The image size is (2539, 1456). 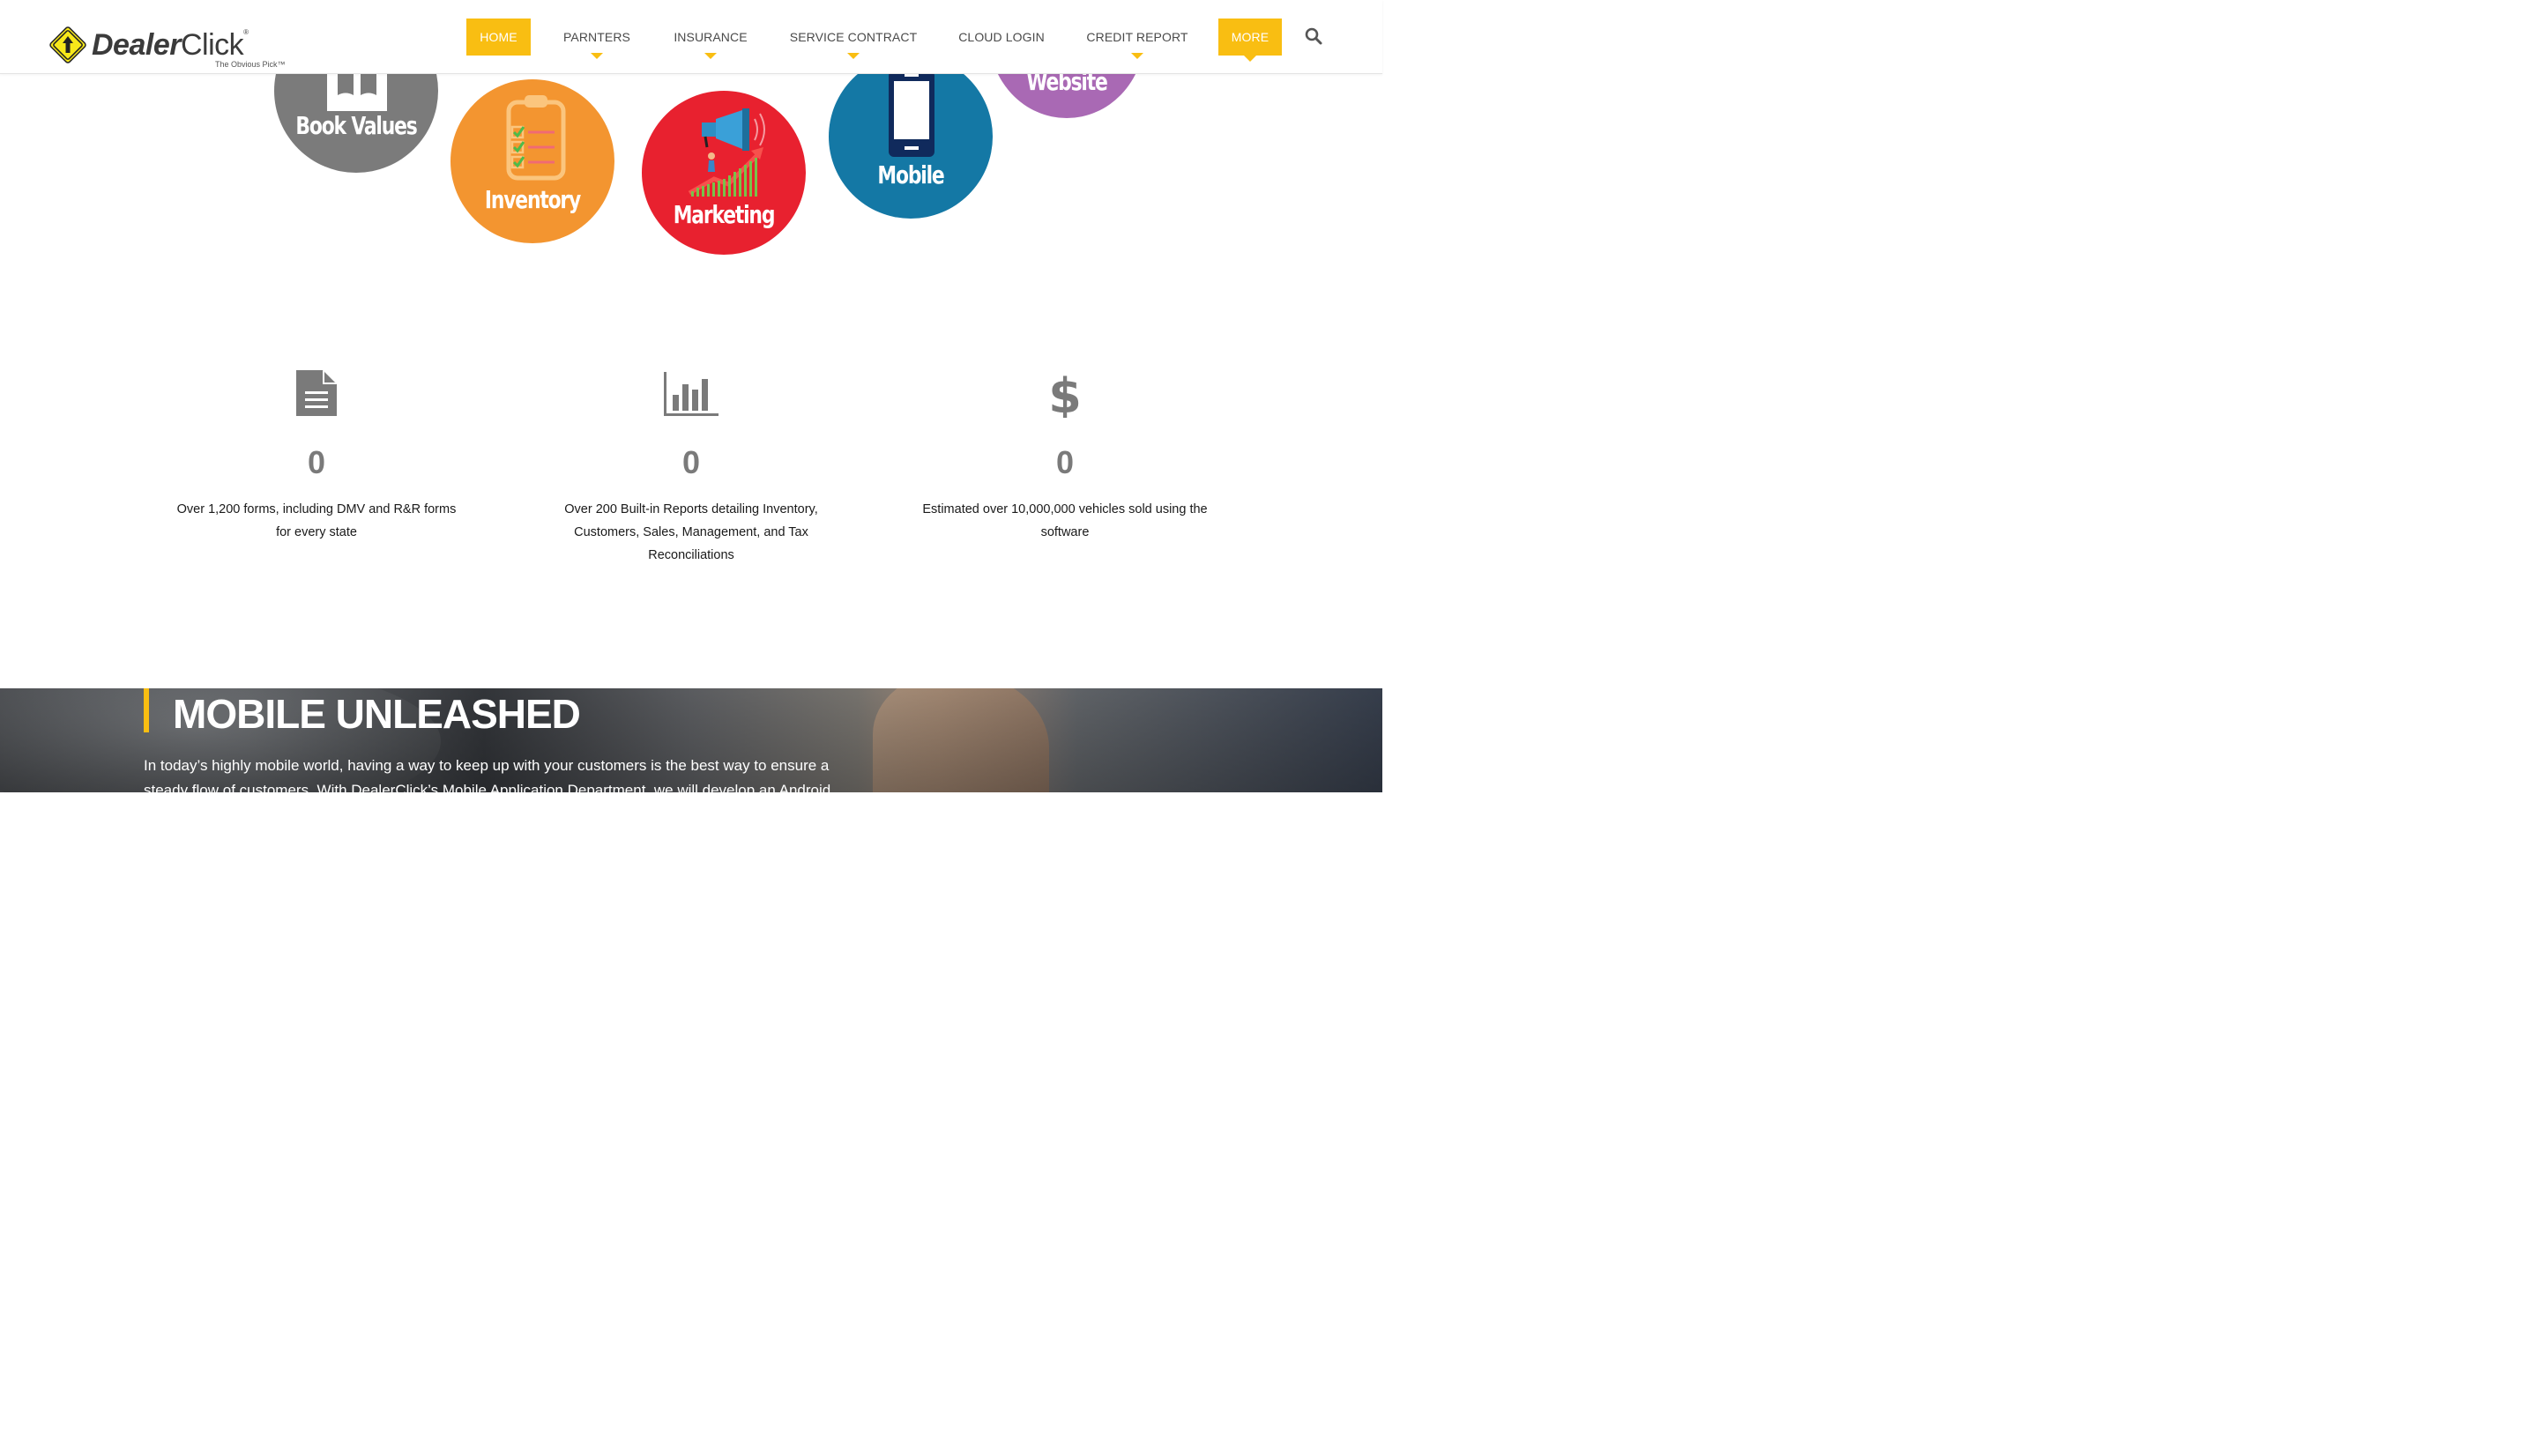 I want to click on nav-service-contract: SERVICE CONTRACT, so click(x=853, y=39).